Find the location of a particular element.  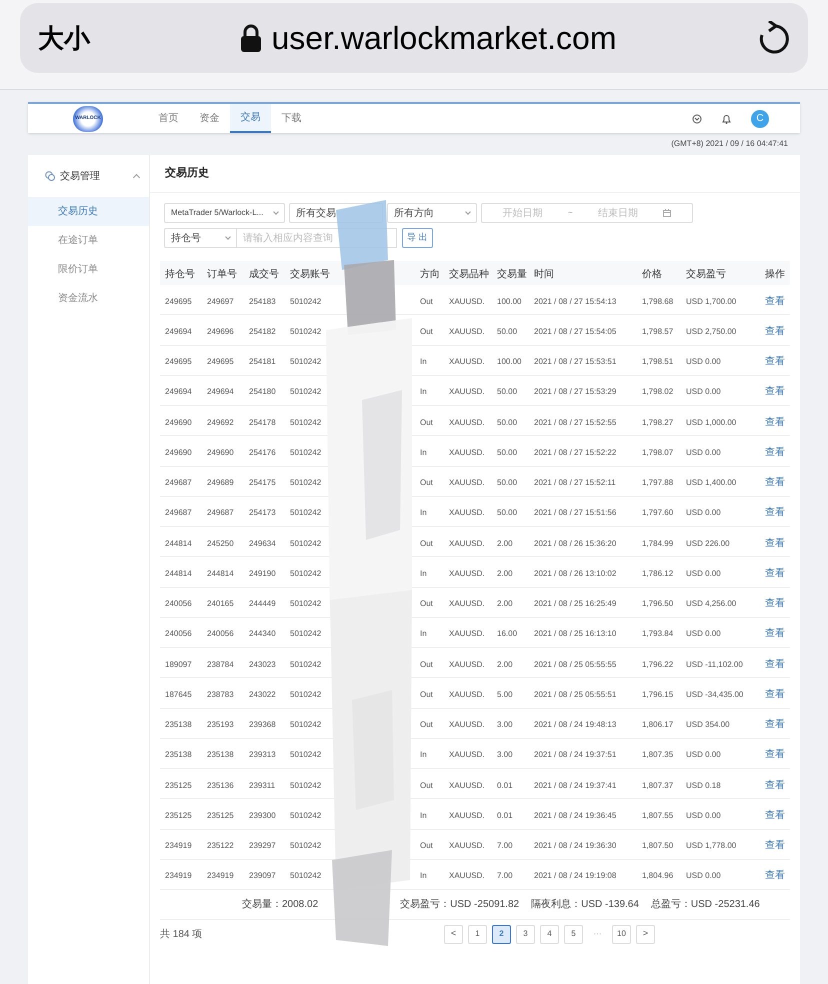

table-cell: 2021 / 08 / 24 19:19:08 is located at coordinates (575, 875).